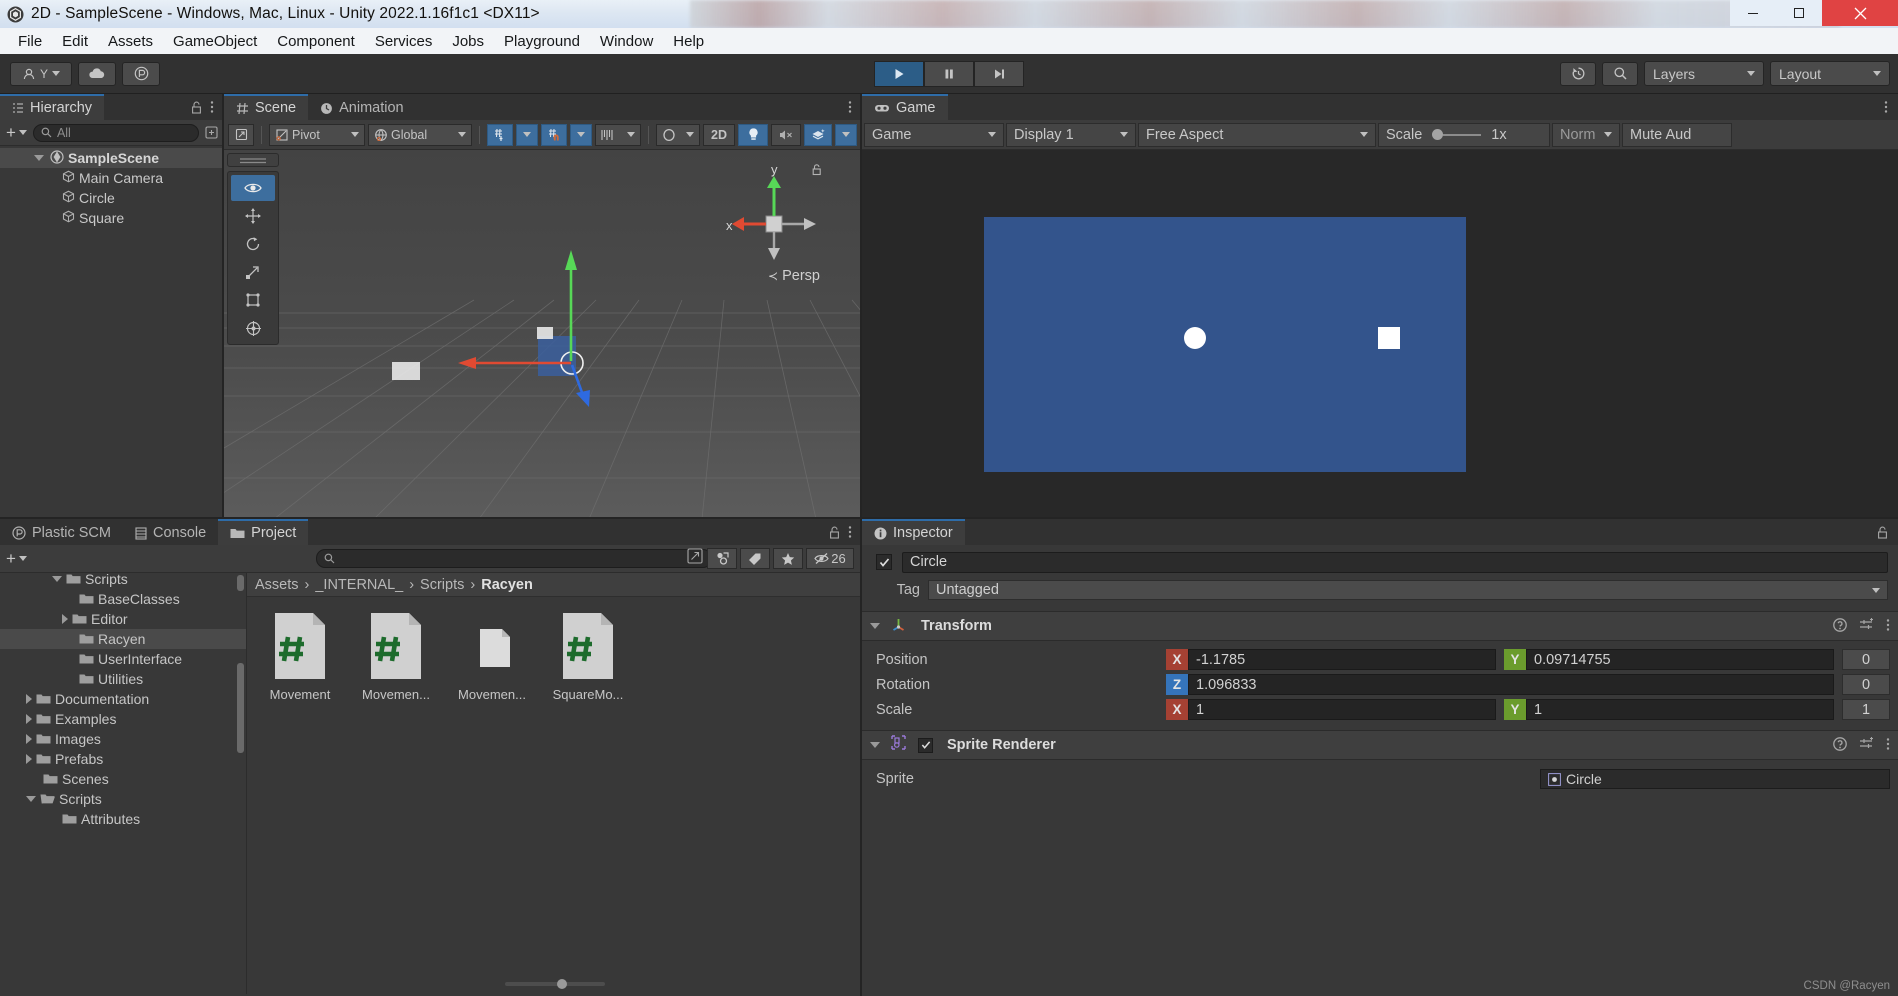 This screenshot has width=1898, height=996. I want to click on scene-fx-toggle, so click(818, 134).